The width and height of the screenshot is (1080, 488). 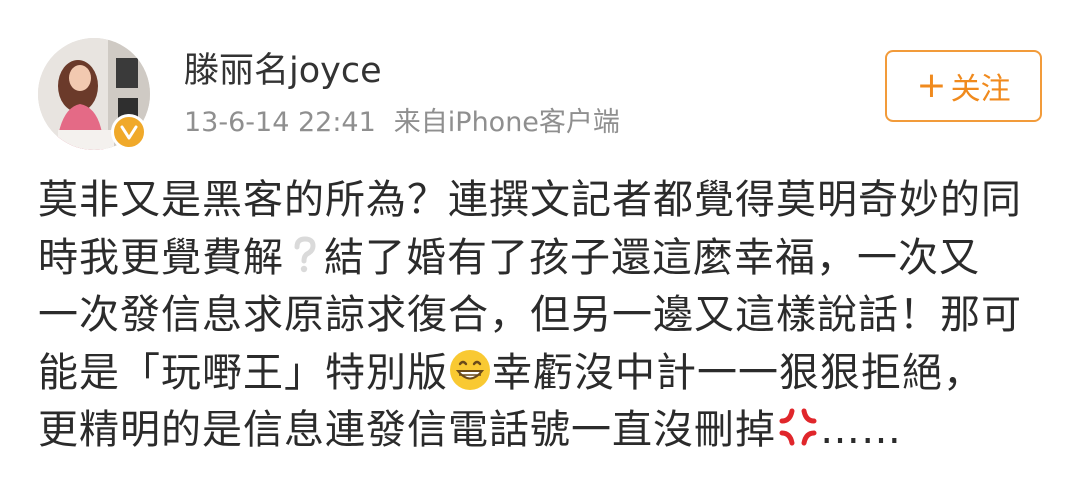 What do you see at coordinates (931, 85) in the screenshot?
I see `plus-icon: +` at bounding box center [931, 85].